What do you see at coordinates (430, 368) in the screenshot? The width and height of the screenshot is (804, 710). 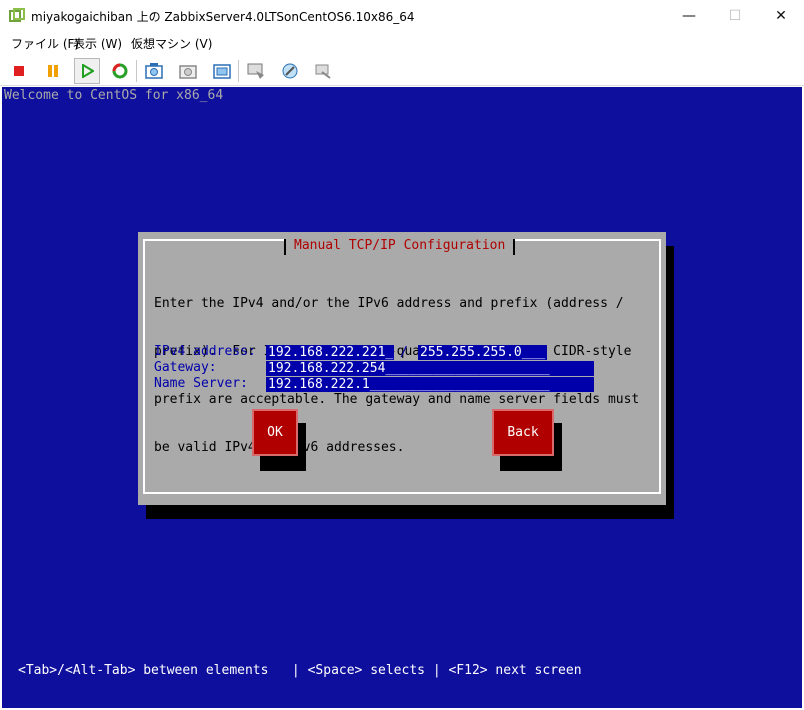 I see `gateway-input: 192.168.222.254_____________________` at bounding box center [430, 368].